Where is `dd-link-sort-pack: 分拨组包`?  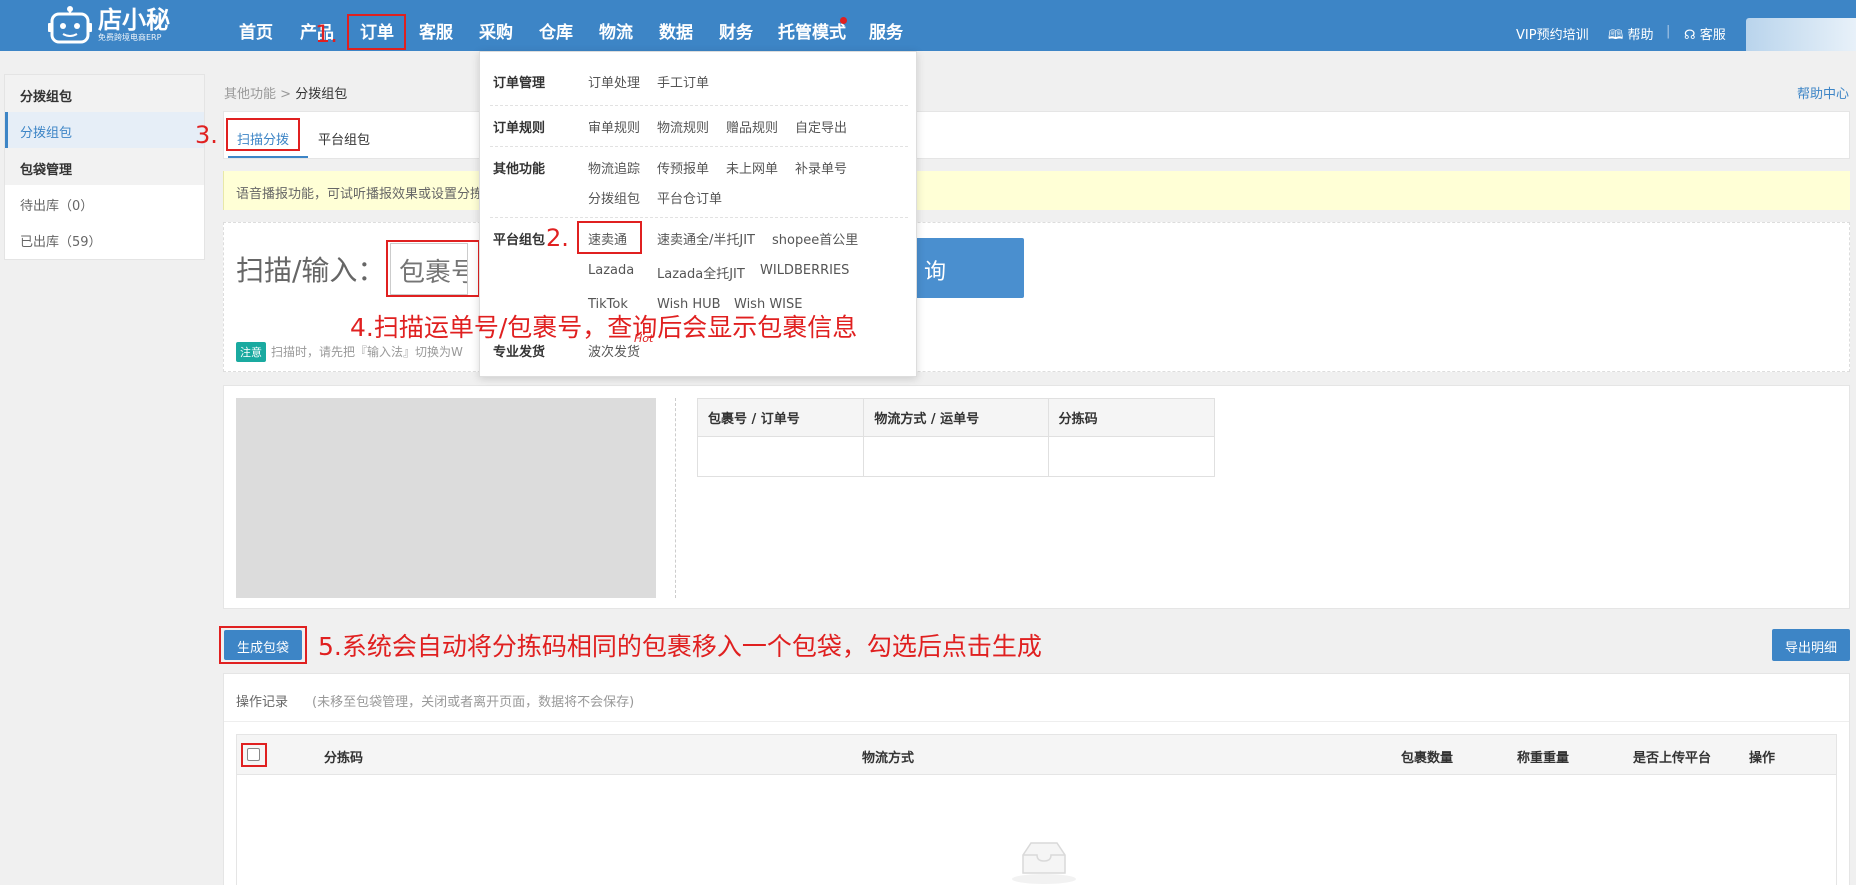
dd-link-sort-pack: 分拨组包 is located at coordinates (614, 197).